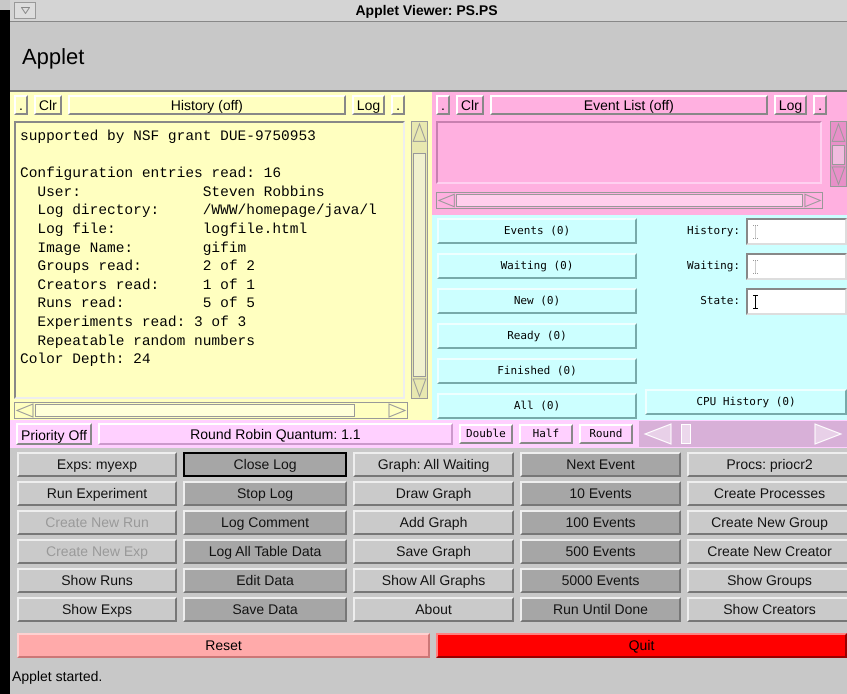 This screenshot has height=694, width=847. Describe the element at coordinates (433, 609) in the screenshot. I see `action-button: About` at that location.